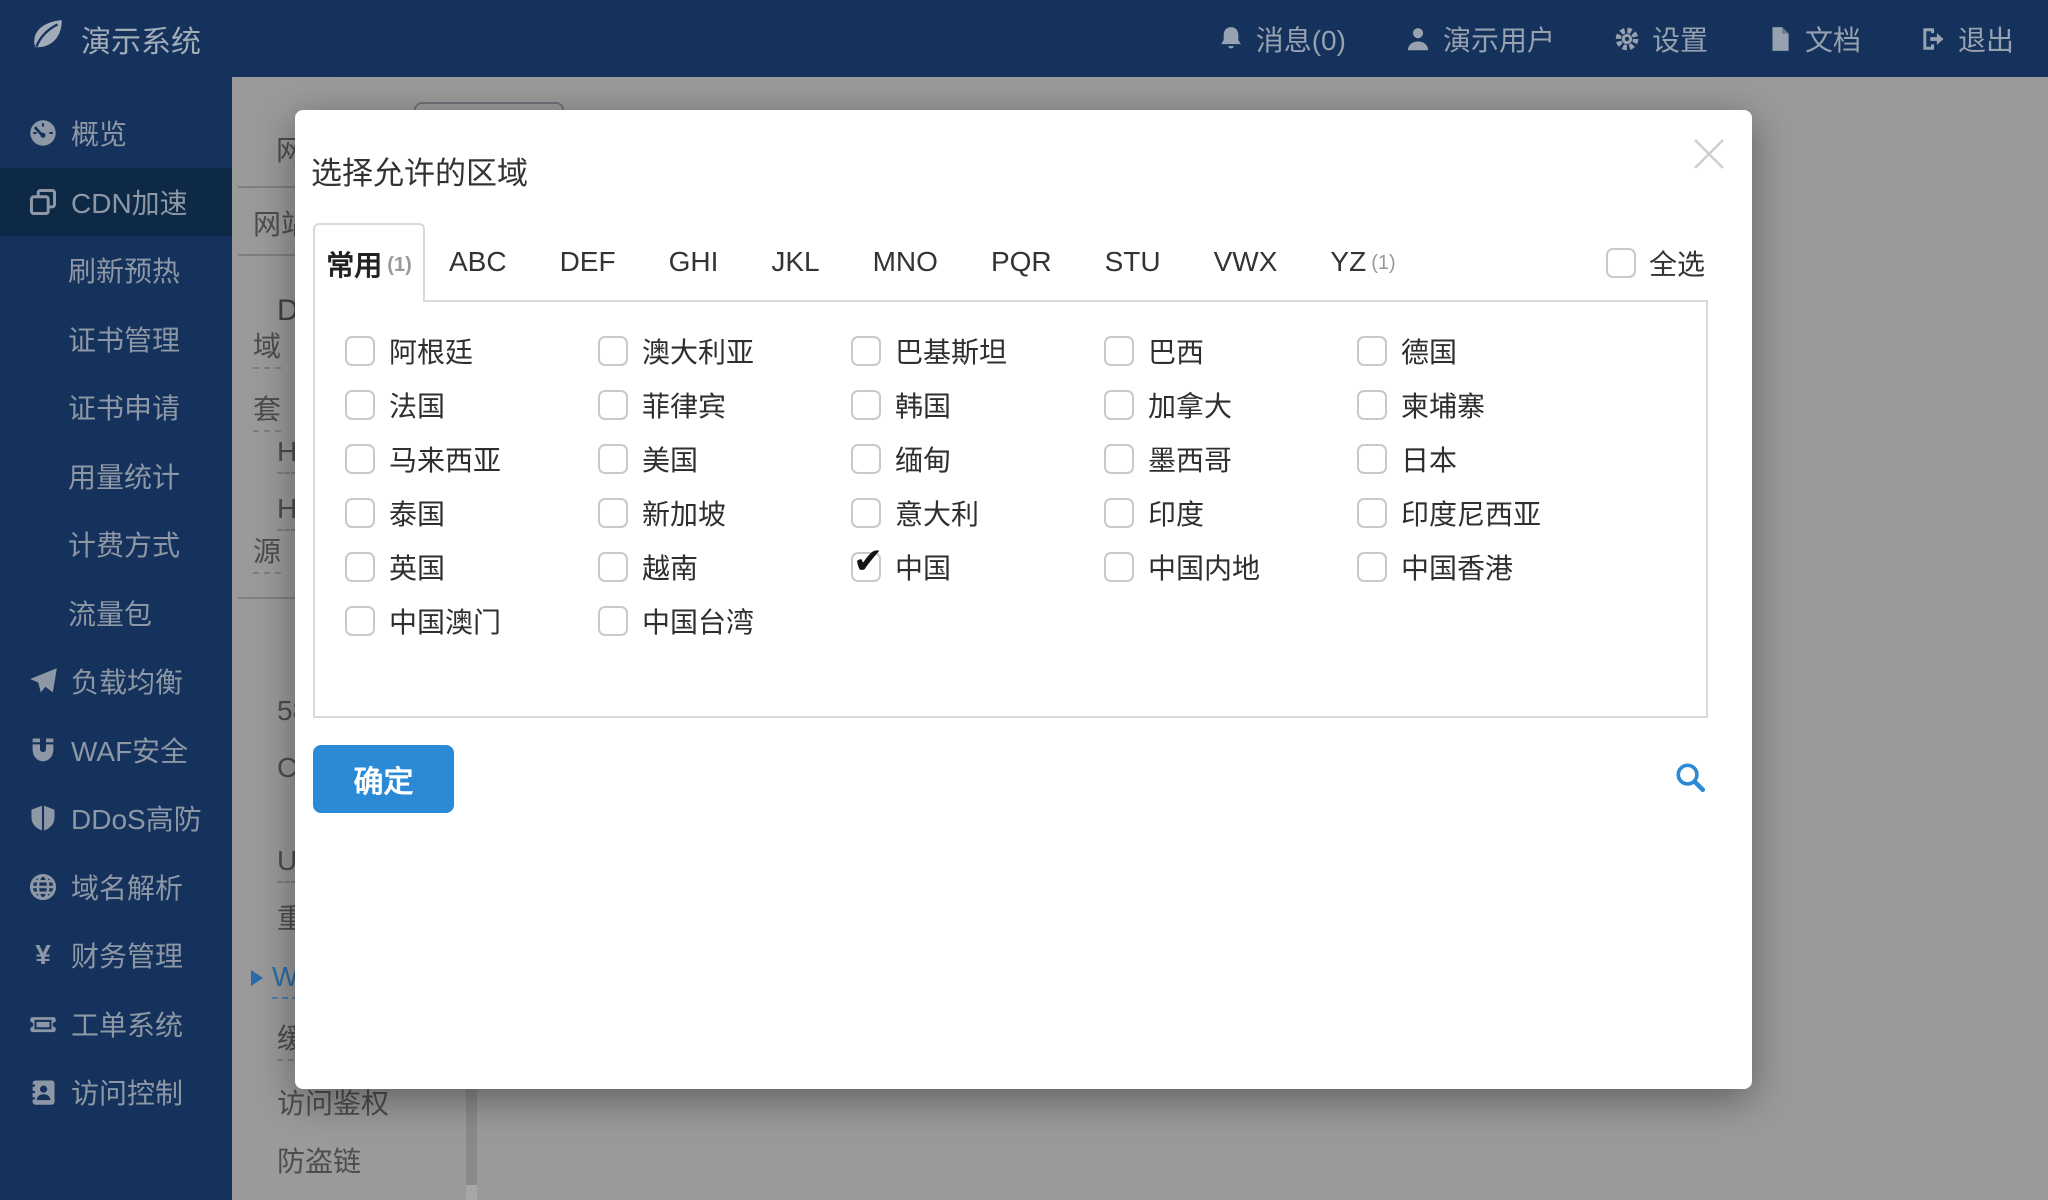  I want to click on logout-icon, so click(1933, 39).